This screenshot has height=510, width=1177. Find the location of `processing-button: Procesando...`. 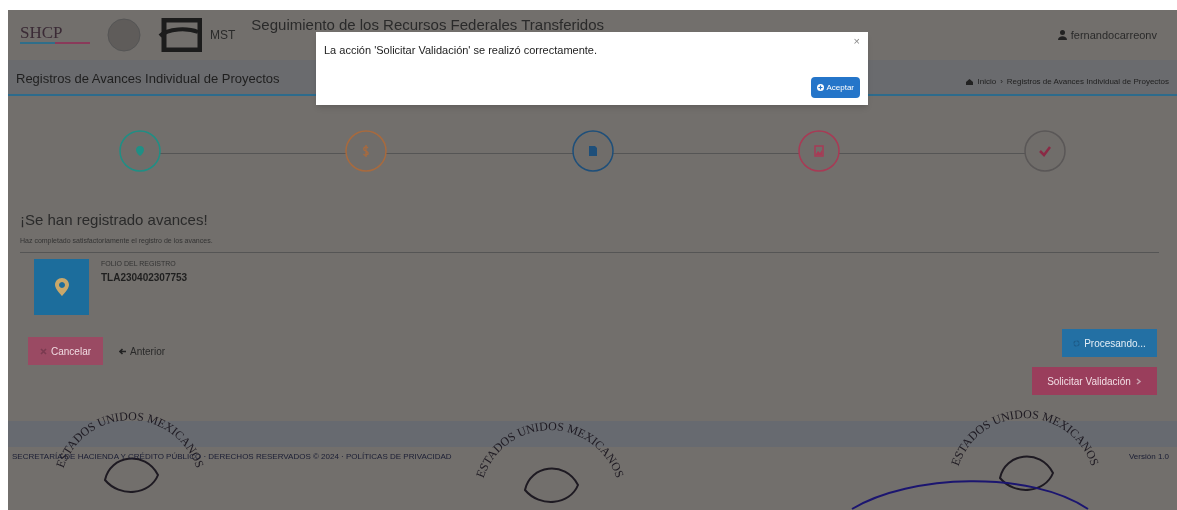

processing-button: Procesando... is located at coordinates (1109, 343).